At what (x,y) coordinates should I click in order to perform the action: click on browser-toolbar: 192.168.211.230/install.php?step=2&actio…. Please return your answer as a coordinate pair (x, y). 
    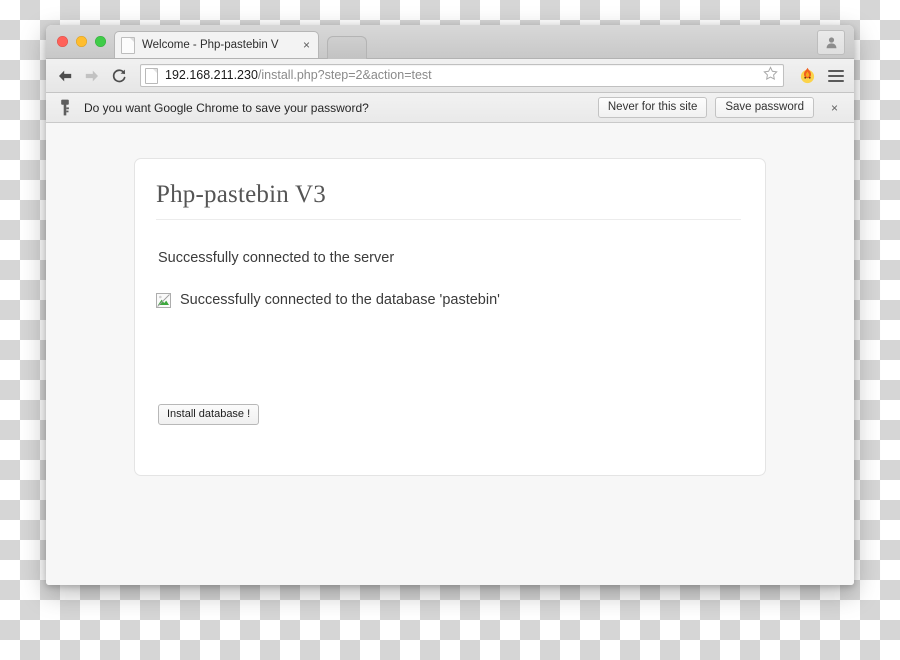
    Looking at the image, I should click on (450, 76).